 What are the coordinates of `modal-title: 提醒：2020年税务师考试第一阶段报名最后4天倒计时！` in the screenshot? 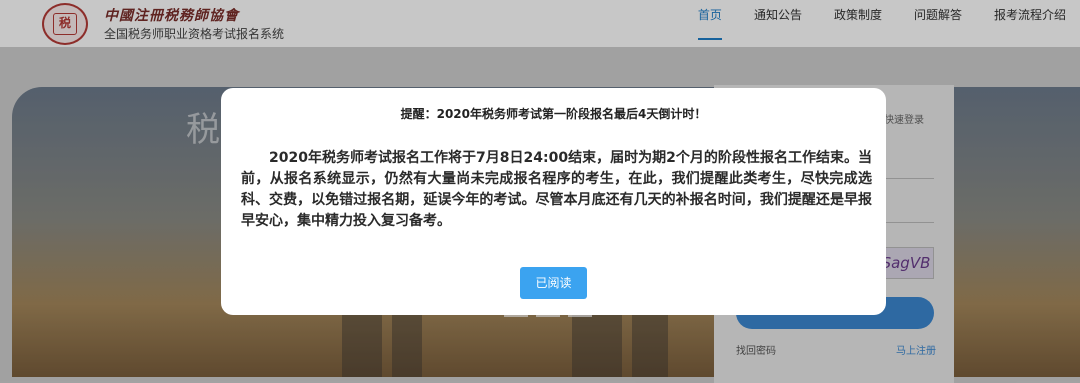 It's located at (553, 114).